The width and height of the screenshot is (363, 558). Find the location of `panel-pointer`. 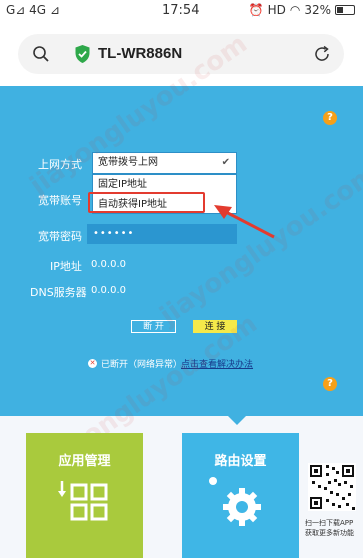

panel-pointer is located at coordinates (237, 420).